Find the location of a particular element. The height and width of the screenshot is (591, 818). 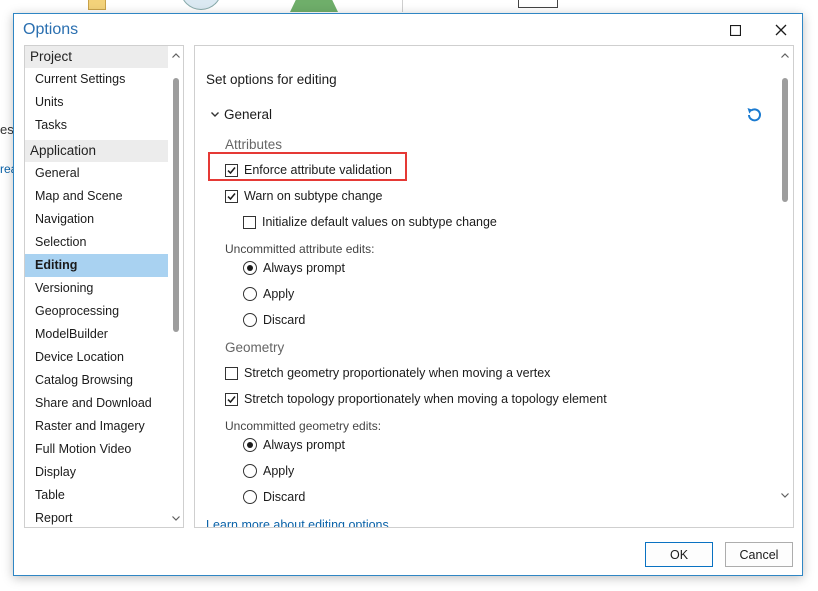

nav-item-device-location: Device Location is located at coordinates (96, 357).